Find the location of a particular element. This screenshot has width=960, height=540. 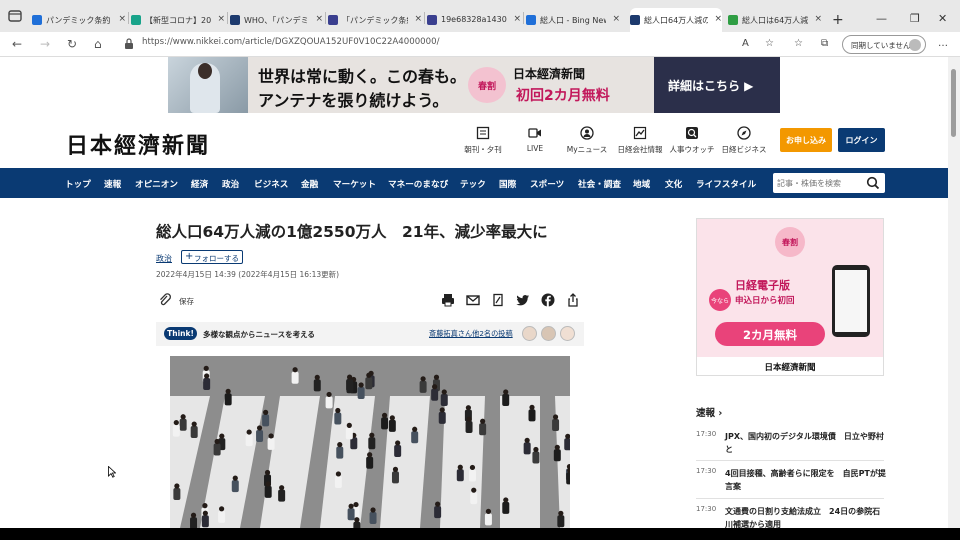

browser-tab: 総人口は64万人減 × is located at coordinates (775, 22).